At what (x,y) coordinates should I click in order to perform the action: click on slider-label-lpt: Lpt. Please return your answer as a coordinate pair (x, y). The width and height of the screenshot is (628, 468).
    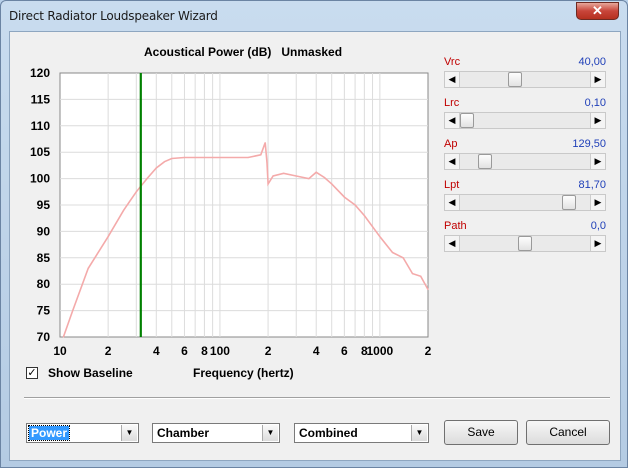
    Looking at the image, I should click on (452, 185).